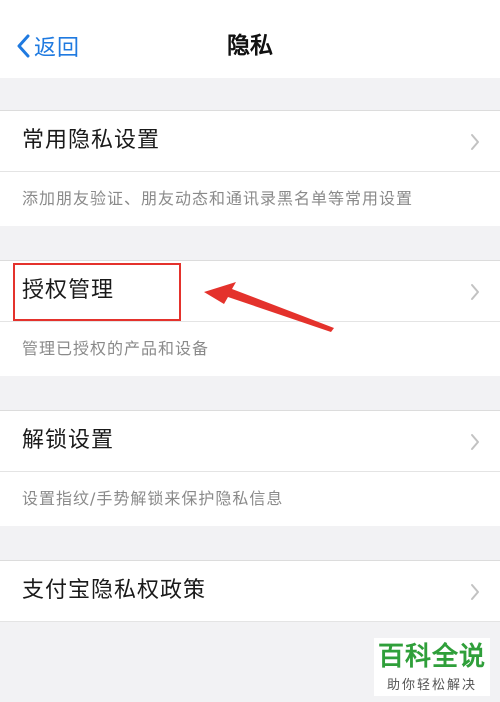 This screenshot has height=702, width=500. Describe the element at coordinates (114, 590) in the screenshot. I see `row-label: 支付宝隐私权政策` at that location.